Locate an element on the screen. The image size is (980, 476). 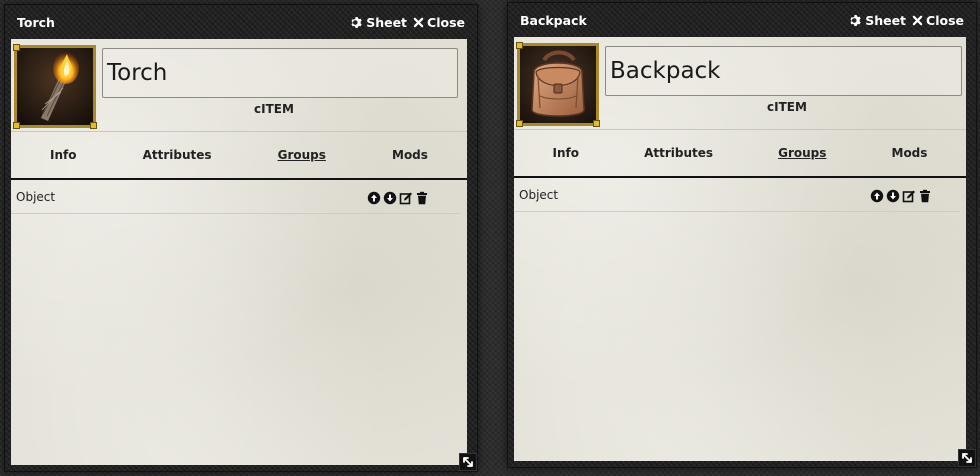
item-header: Torch cITEM is located at coordinates (239, 85).